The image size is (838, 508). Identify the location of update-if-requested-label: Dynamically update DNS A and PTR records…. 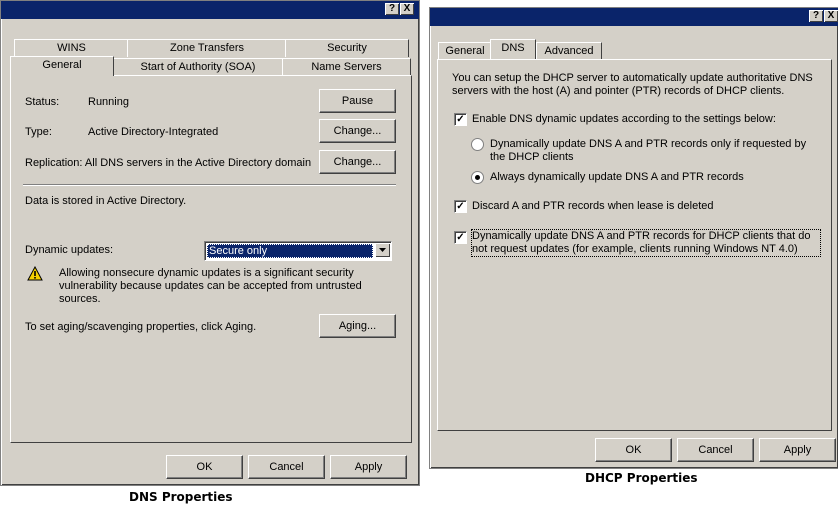
(648, 150).